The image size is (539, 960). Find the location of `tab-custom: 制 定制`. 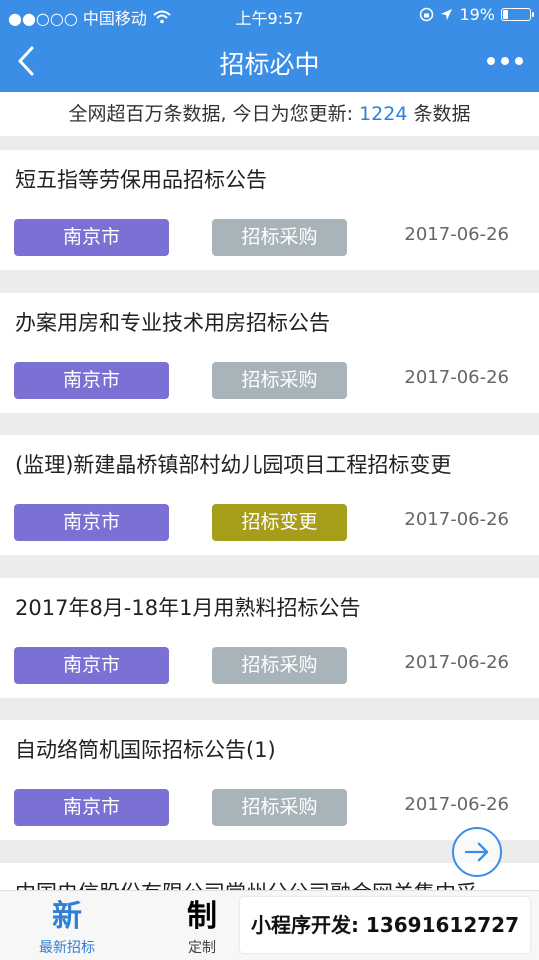

tab-custom: 制 定制 is located at coordinates (202, 925).